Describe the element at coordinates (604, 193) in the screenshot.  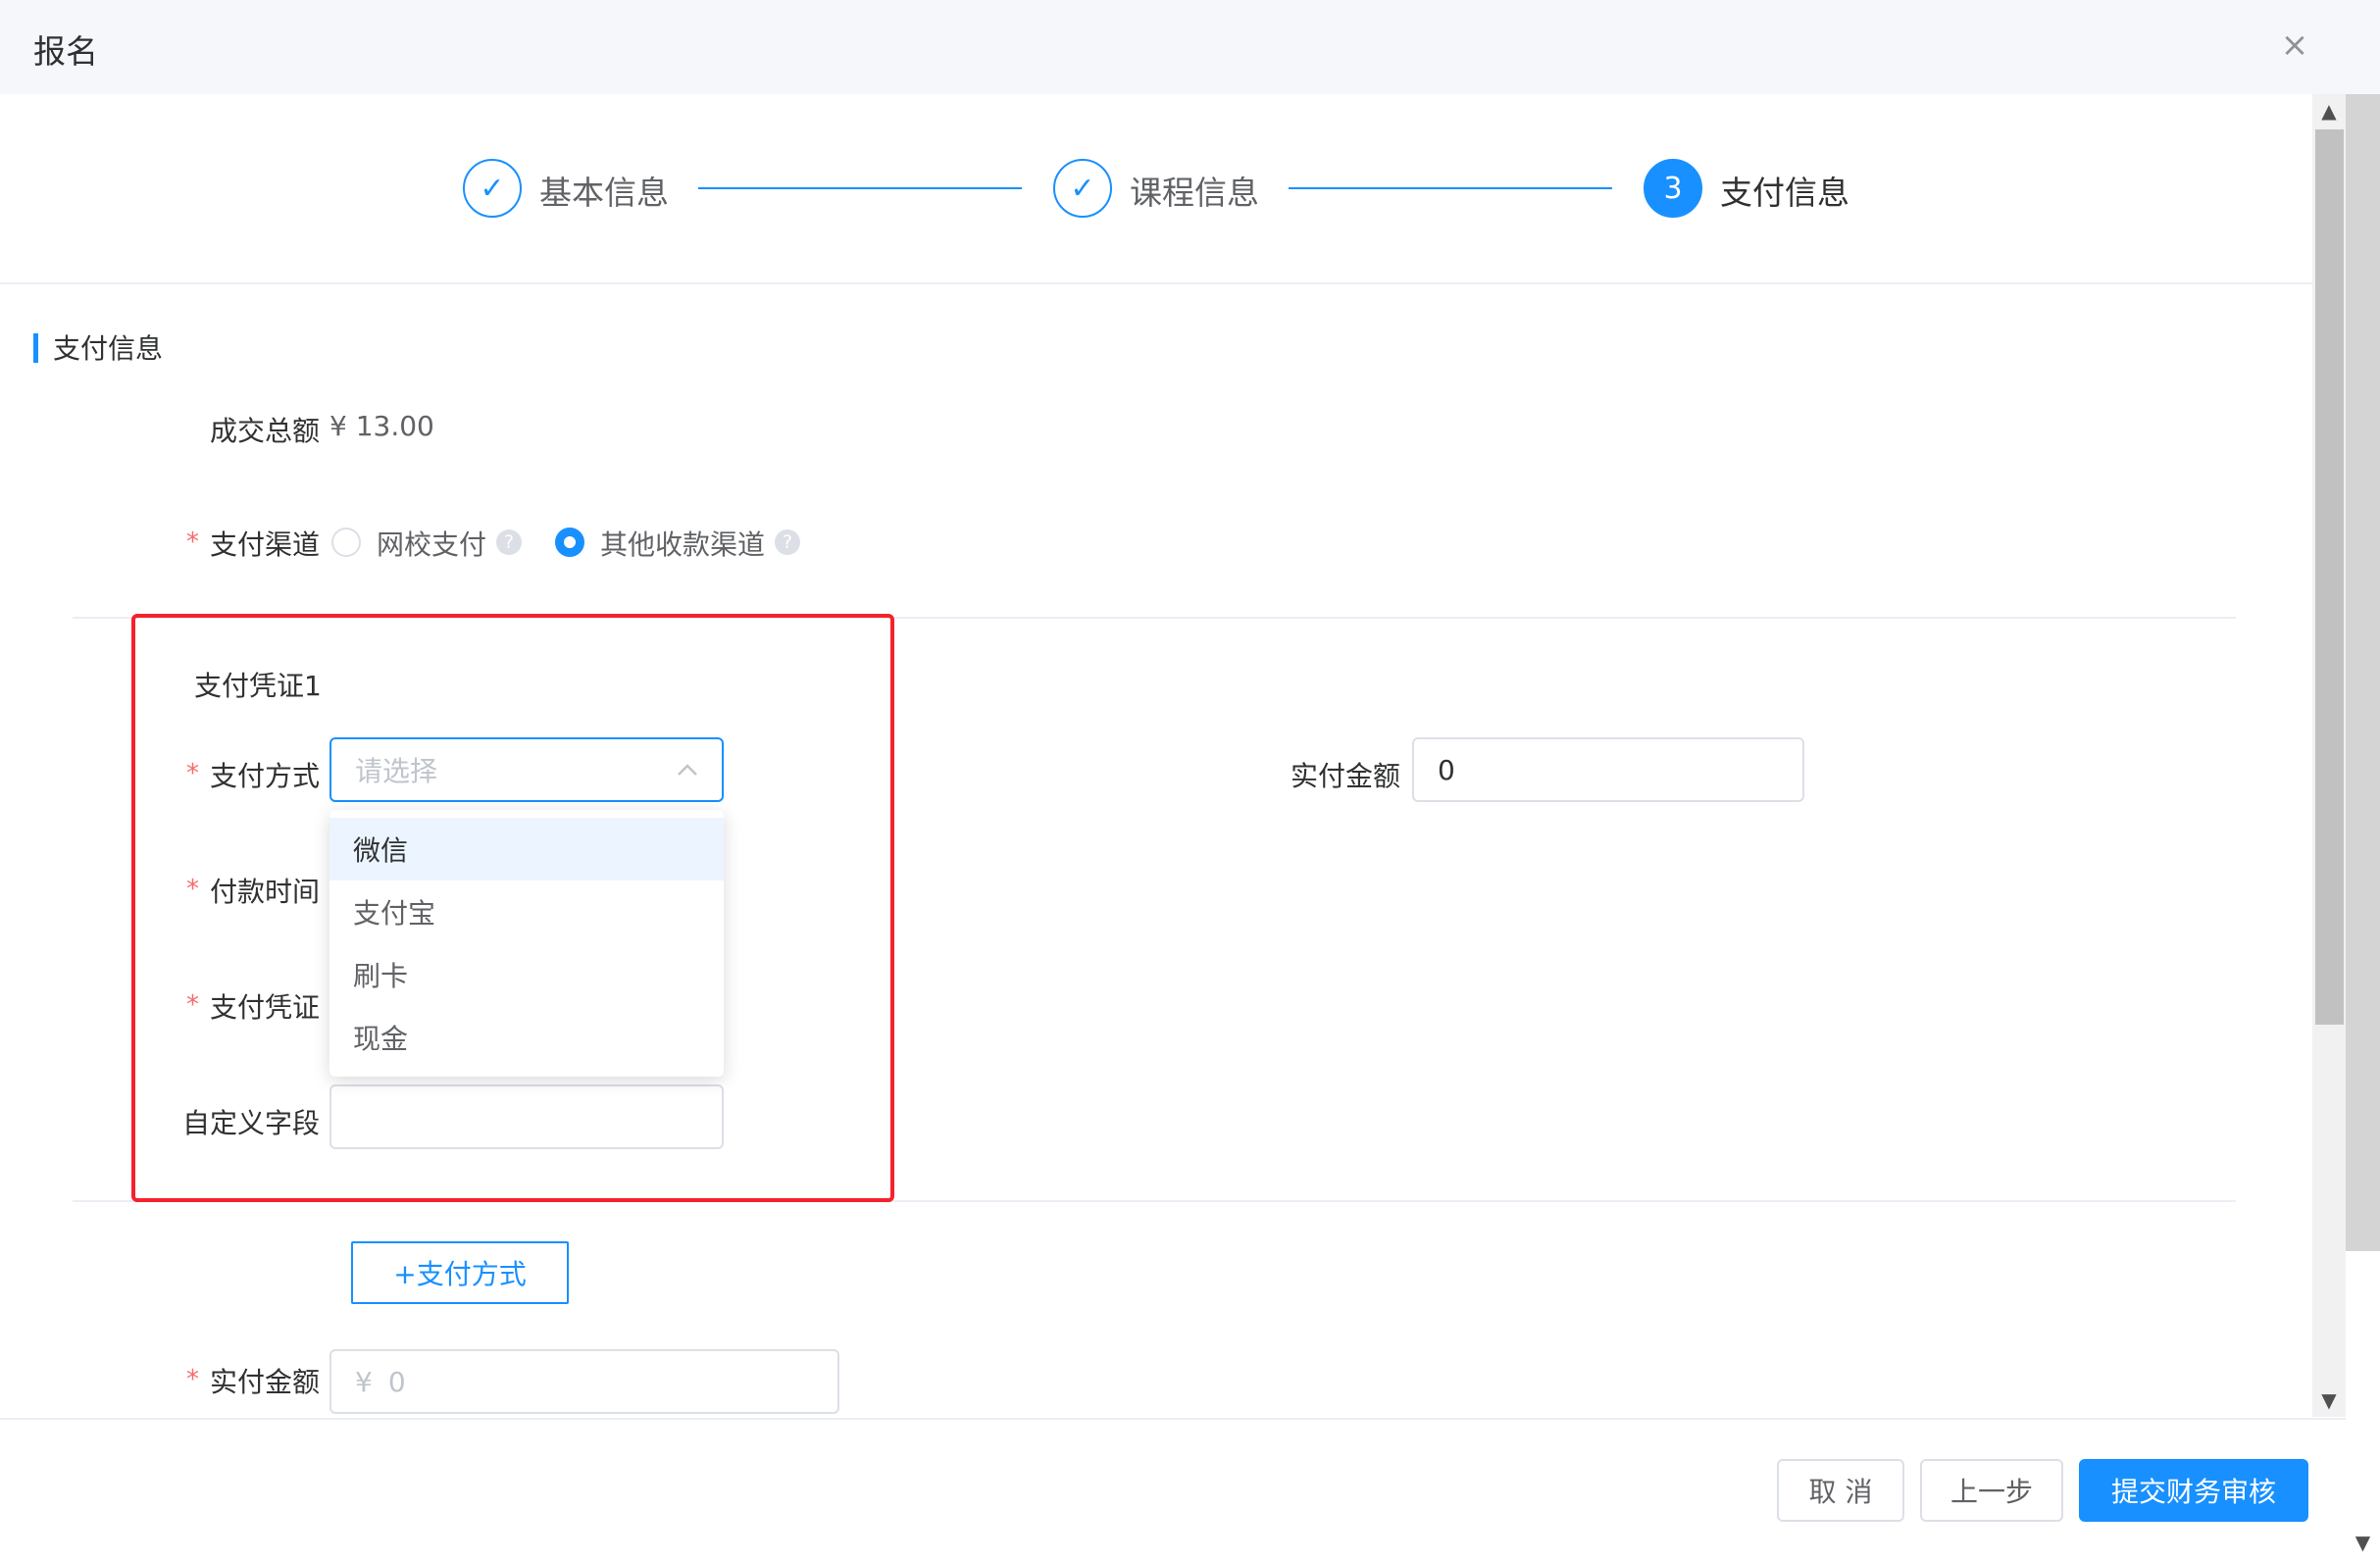
I see `step-1-label: 基本信息` at that location.